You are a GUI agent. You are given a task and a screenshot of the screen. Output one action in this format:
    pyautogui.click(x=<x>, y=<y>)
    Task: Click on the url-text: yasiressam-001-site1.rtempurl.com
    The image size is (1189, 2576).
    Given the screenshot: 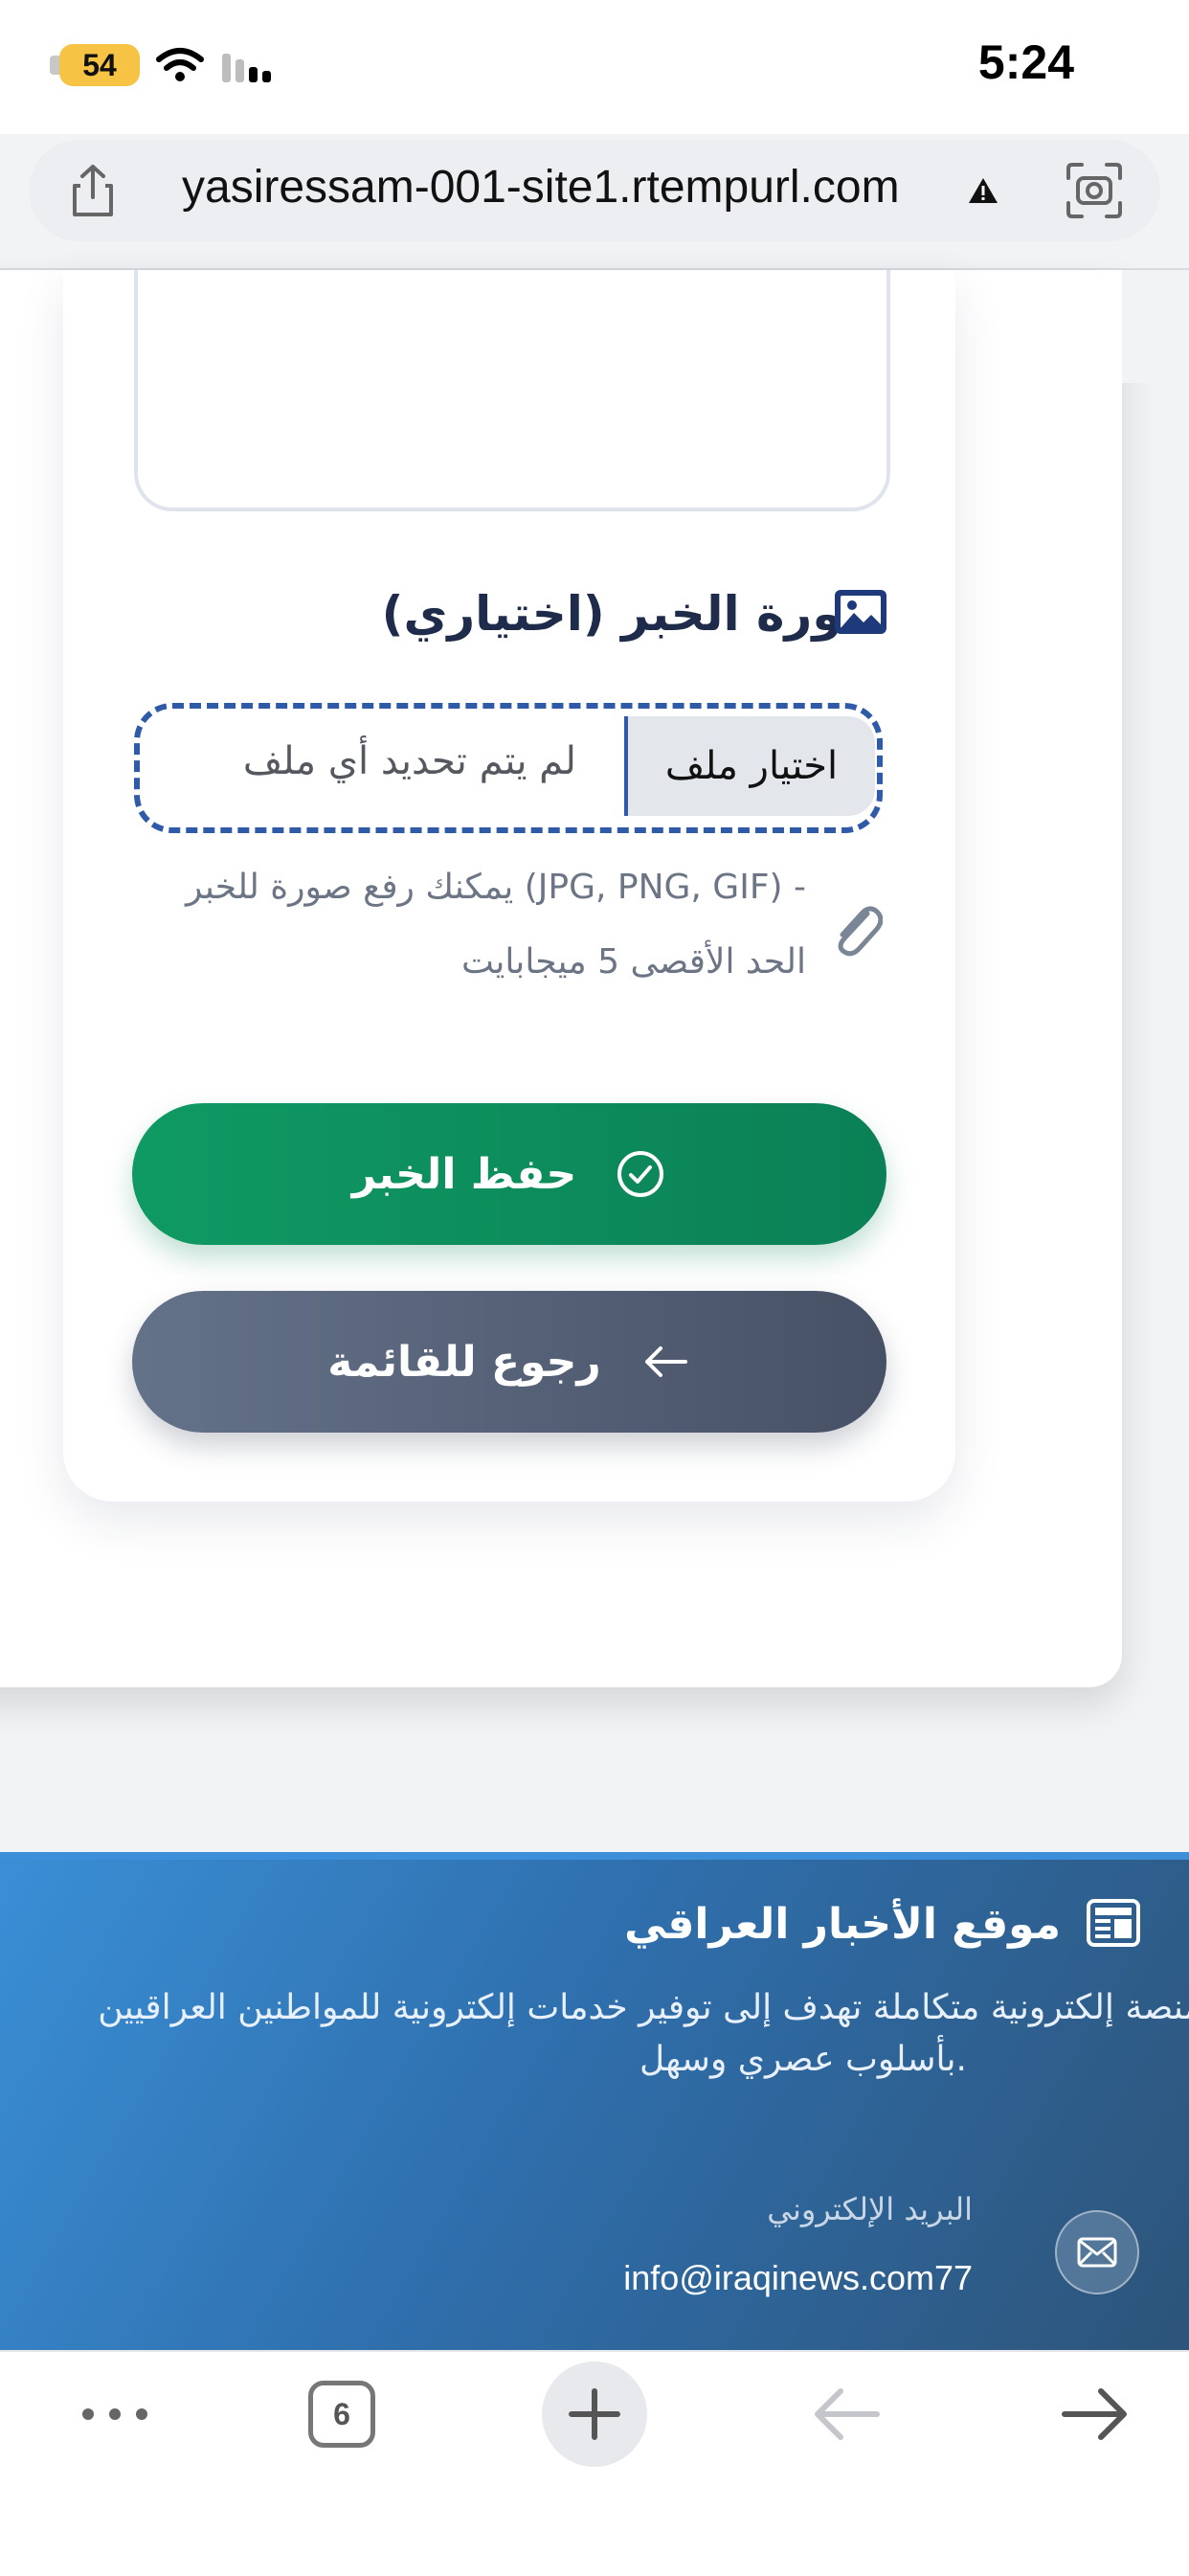 What is the action you would take?
    pyautogui.click(x=541, y=187)
    